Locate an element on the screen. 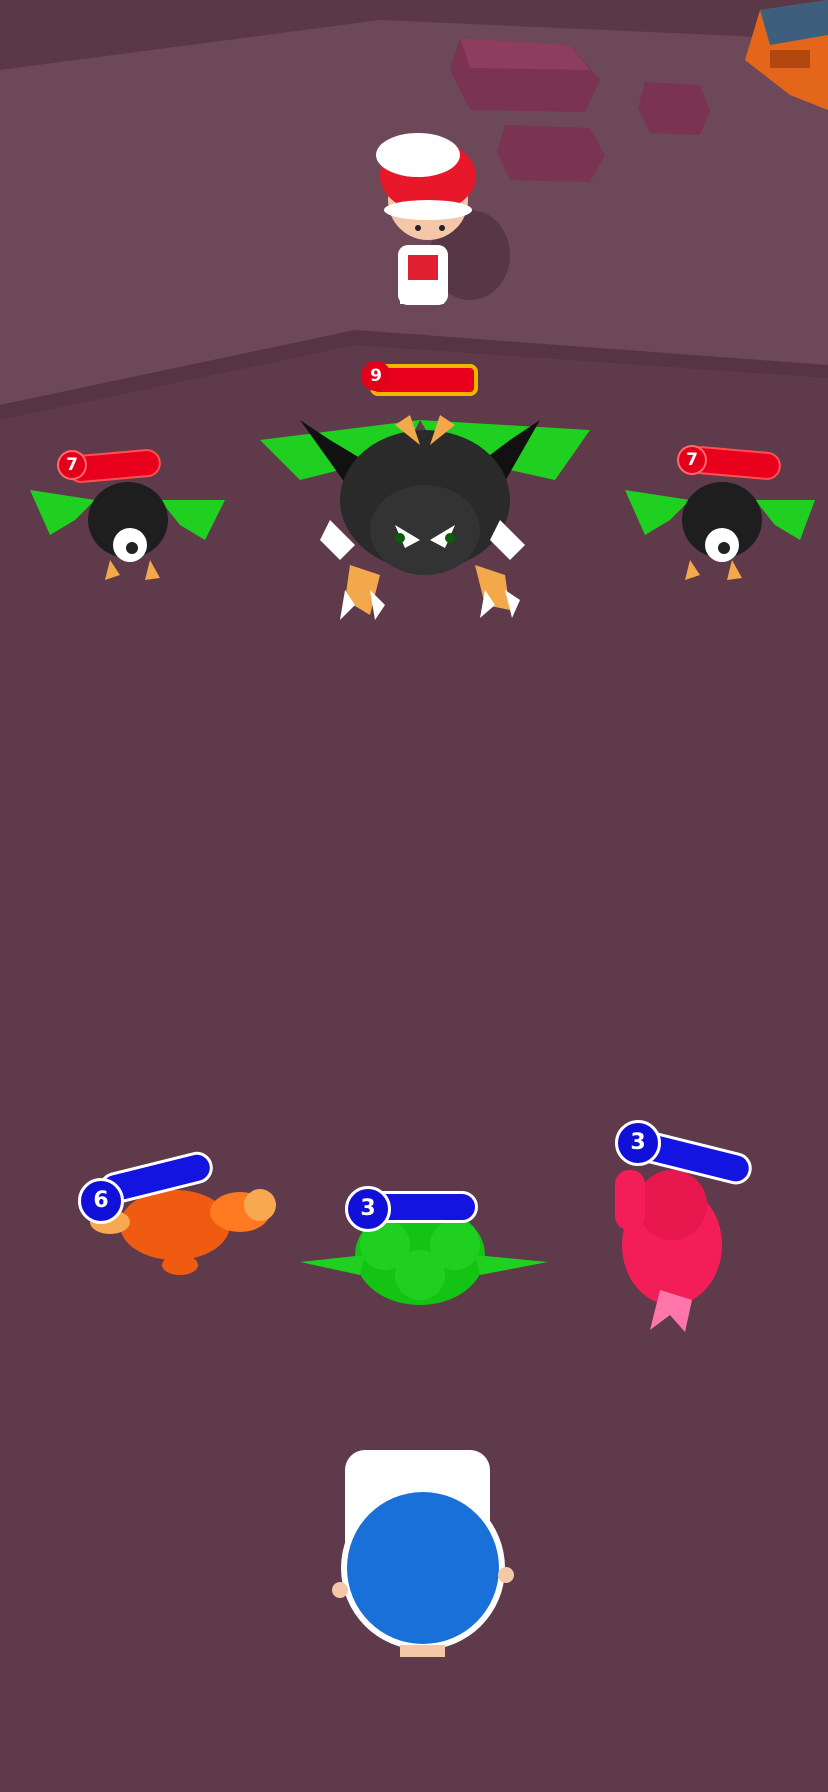  orange-creature-hp-bar: 6 is located at coordinates (148, 1186).